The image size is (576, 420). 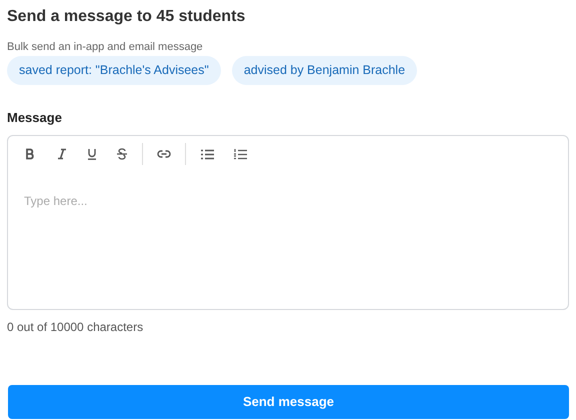 What do you see at coordinates (240, 154) in the screenshot?
I see `numbered-list-icon` at bounding box center [240, 154].